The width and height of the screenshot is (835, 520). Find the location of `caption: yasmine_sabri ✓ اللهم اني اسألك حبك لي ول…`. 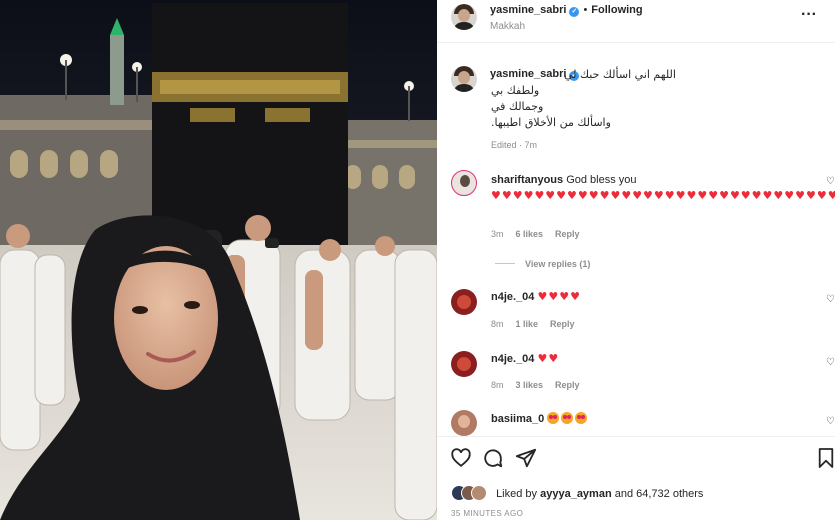

caption: yasmine_sabri ✓ اللهم اني اسألك حبك لي ول… is located at coordinates (636, 99).